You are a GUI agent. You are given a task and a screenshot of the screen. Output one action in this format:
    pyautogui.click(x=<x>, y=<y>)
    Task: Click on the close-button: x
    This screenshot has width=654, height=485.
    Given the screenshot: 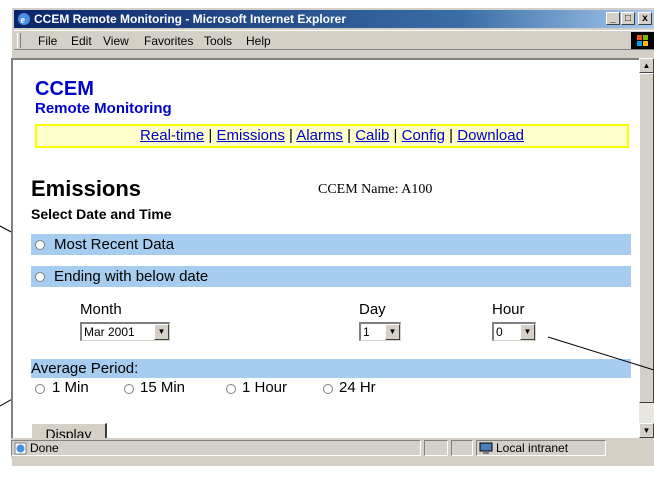 What is the action you would take?
    pyautogui.click(x=645, y=18)
    